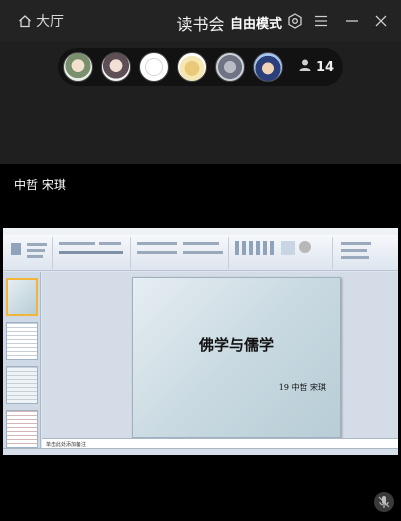  I want to click on slide-subtitle: 19 中哲 宋琪, so click(302, 387).